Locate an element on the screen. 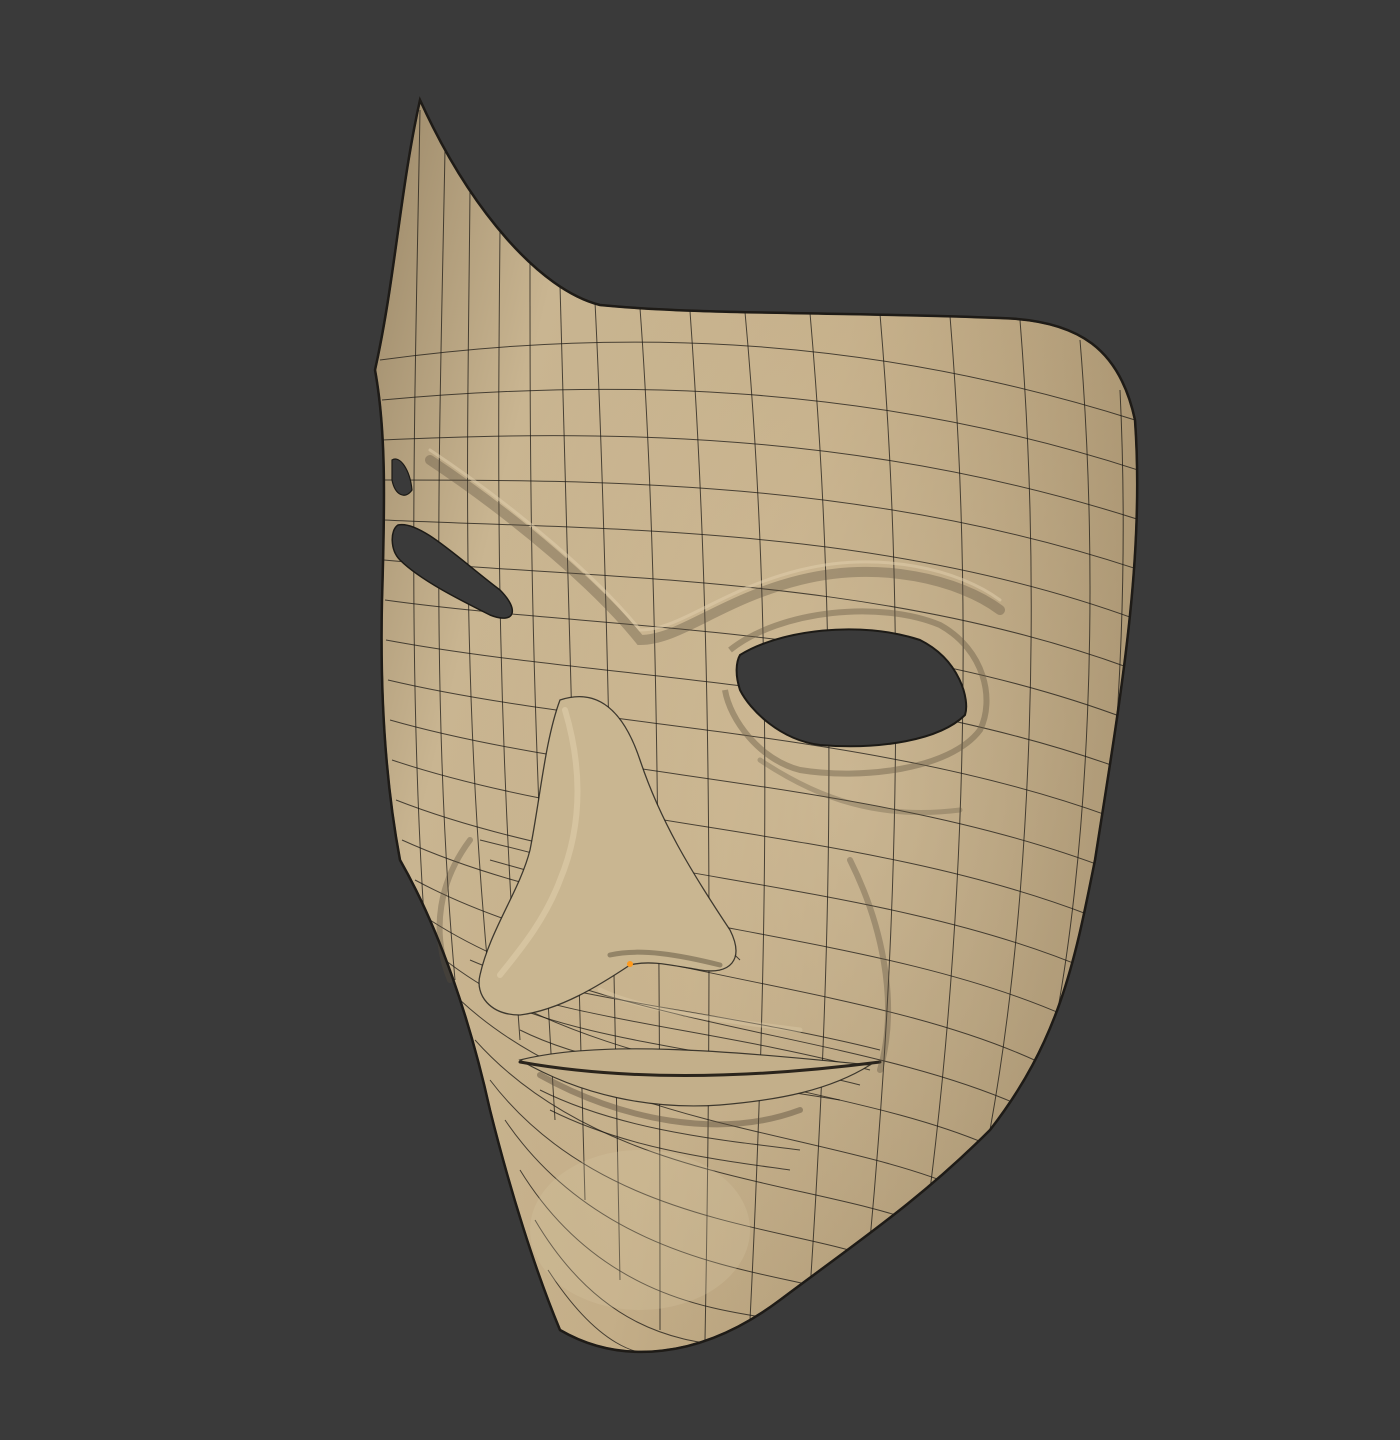 The height and width of the screenshot is (1440, 1400). chin is located at coordinates (640, 1230).